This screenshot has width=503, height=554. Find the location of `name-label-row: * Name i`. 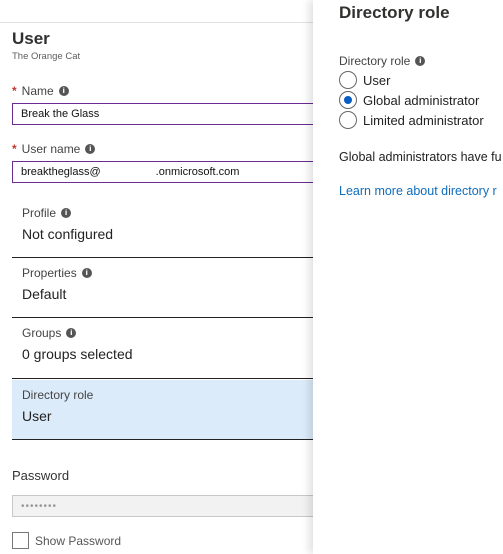

name-label-row: * Name i is located at coordinates (40, 91).